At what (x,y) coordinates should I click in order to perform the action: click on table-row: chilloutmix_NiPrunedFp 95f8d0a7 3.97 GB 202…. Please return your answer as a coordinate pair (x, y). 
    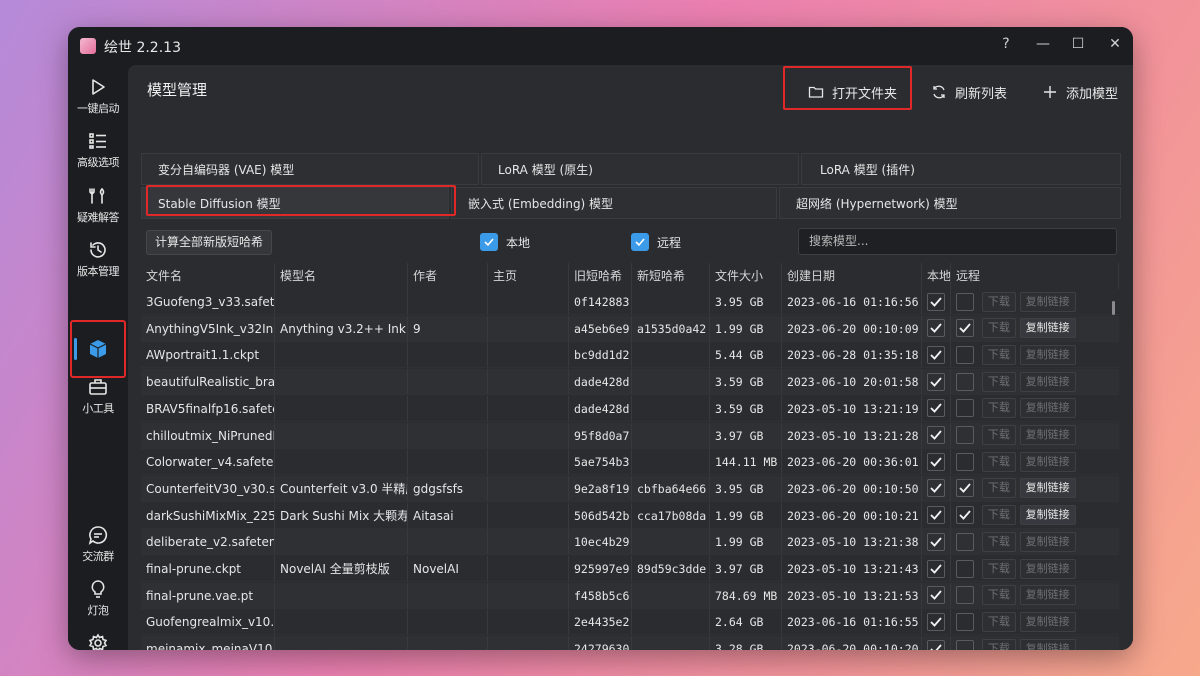
    Looking at the image, I should click on (630, 435).